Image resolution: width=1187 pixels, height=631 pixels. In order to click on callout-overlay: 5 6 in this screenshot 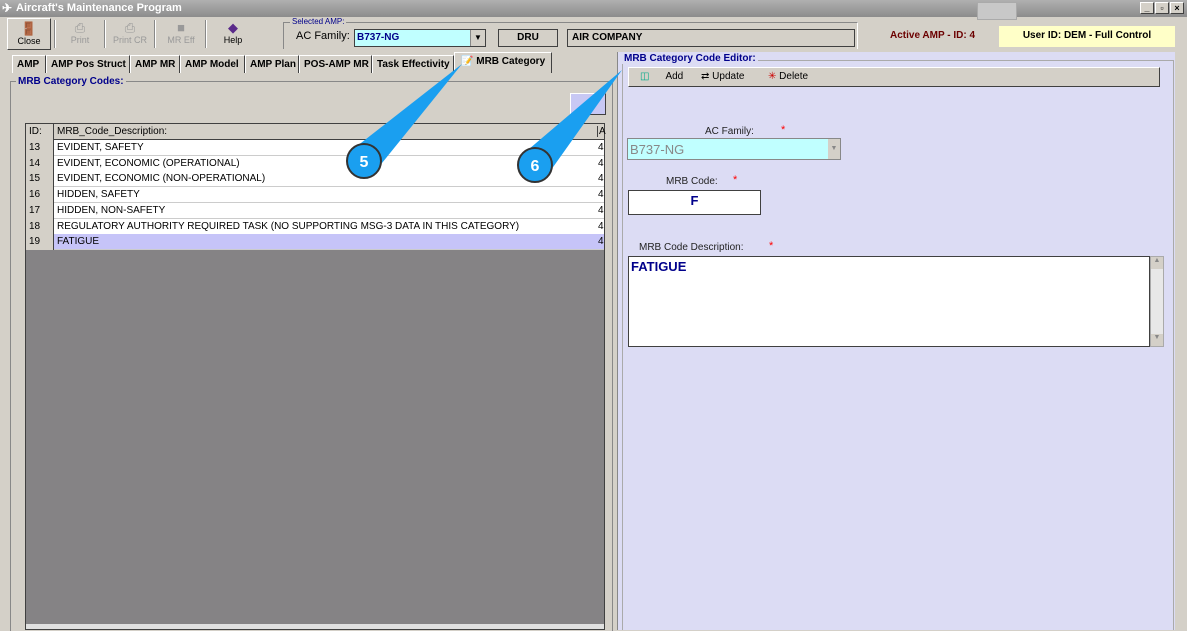, I will do `click(484, 123)`.